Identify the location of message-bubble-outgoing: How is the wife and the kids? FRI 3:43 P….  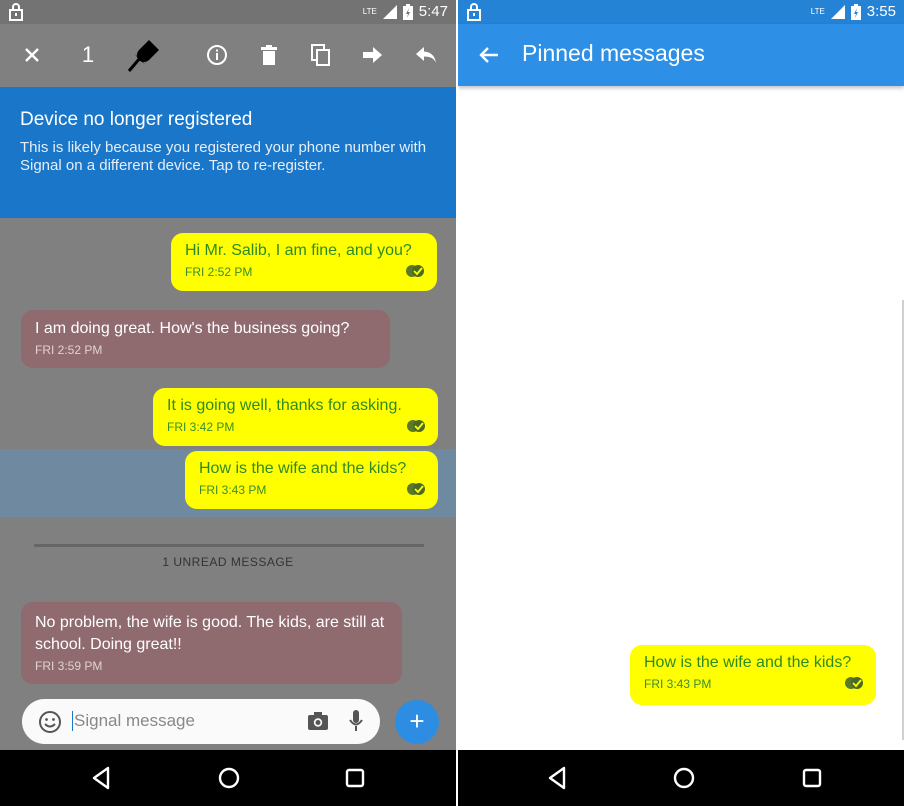
(311, 480).